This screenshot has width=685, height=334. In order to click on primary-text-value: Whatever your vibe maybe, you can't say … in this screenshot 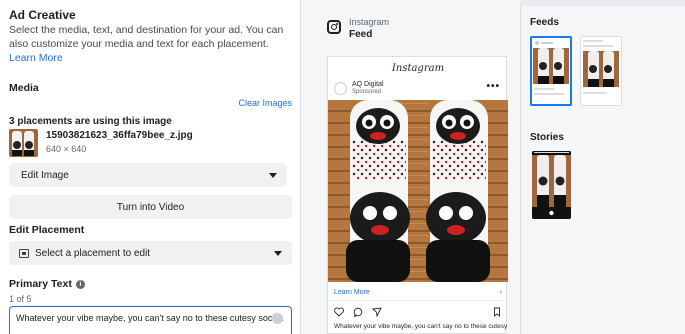, I will do `click(150, 318)`.